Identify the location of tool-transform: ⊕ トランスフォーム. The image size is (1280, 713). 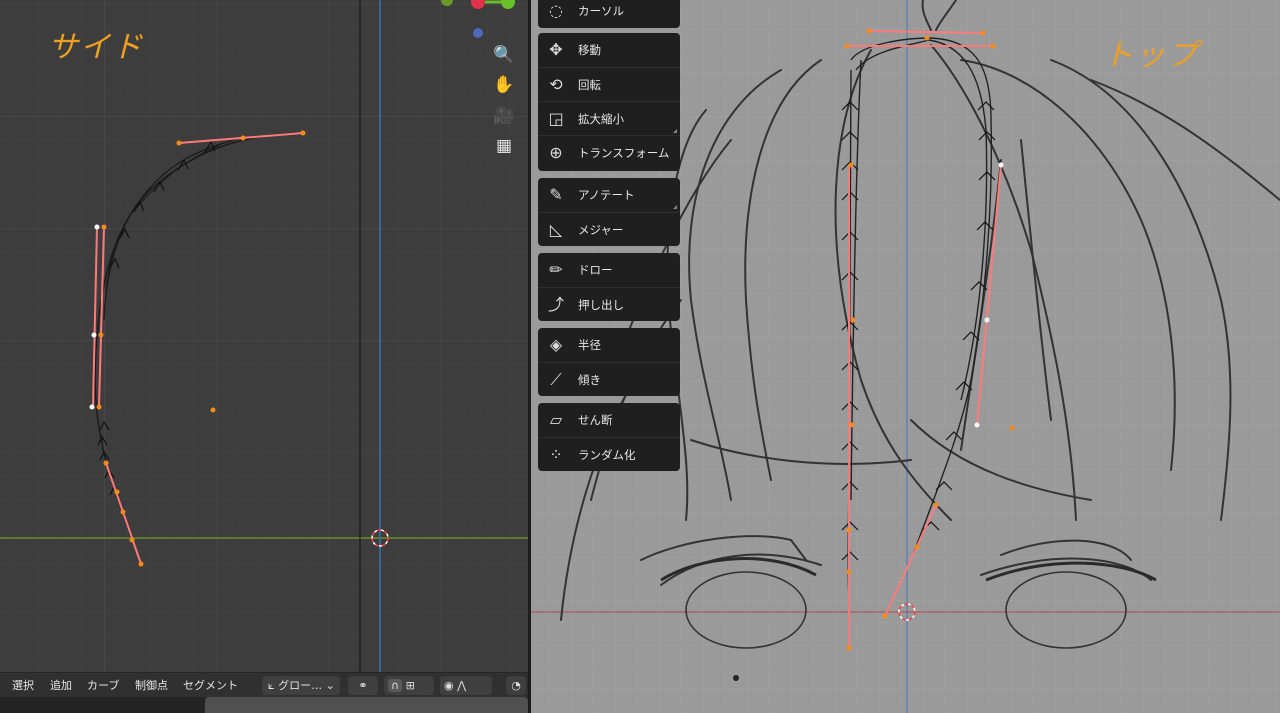
(609, 152).